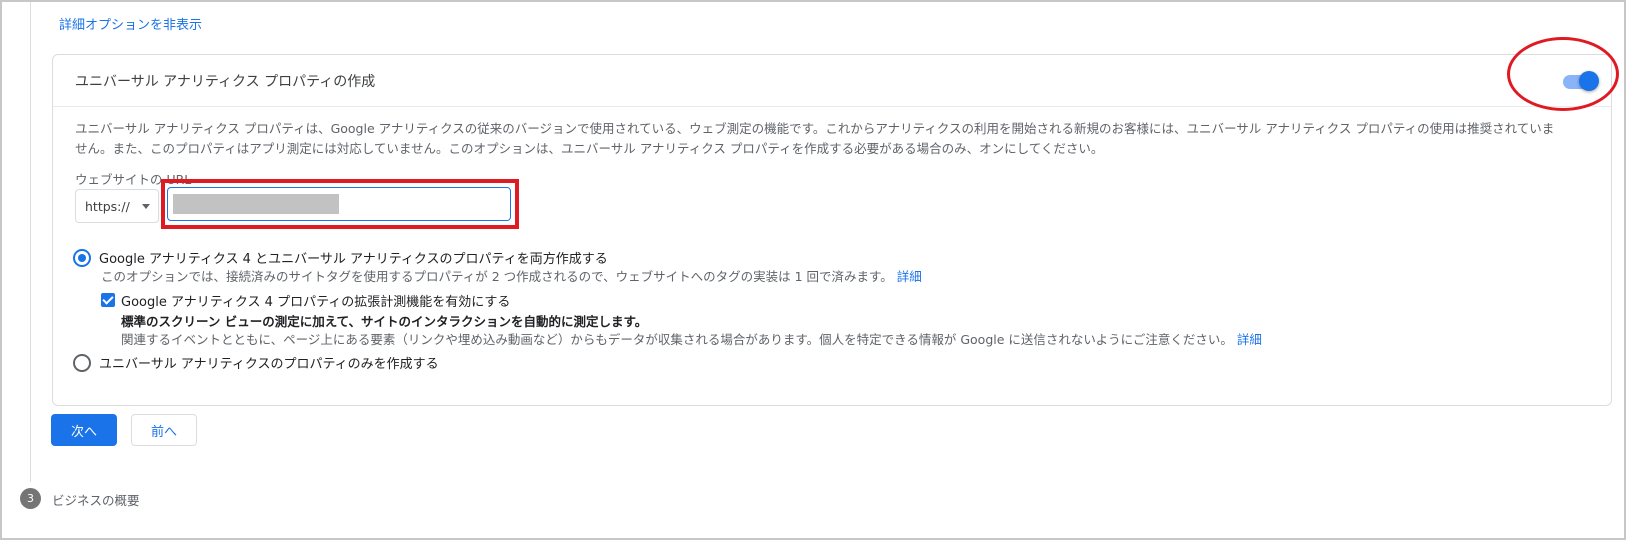 This screenshot has width=1626, height=540. I want to click on enhanced-measurement-label: Google アナリティクス 4 プロパティの拡張計測機能を有効にする, so click(316, 302).